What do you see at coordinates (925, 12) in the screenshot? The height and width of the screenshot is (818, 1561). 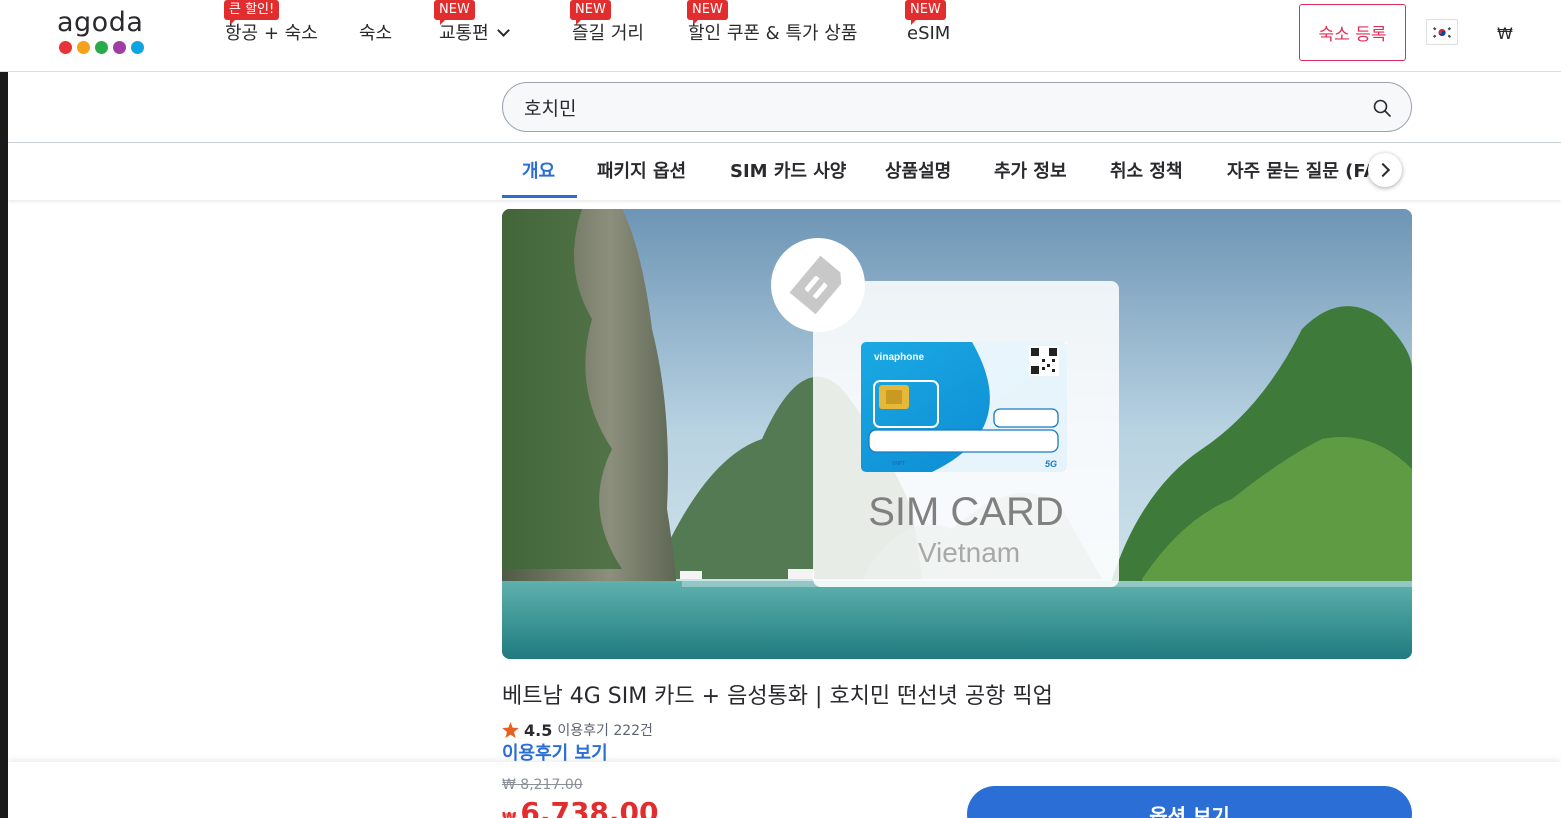 I see `nav-badge-esim: NEW` at bounding box center [925, 12].